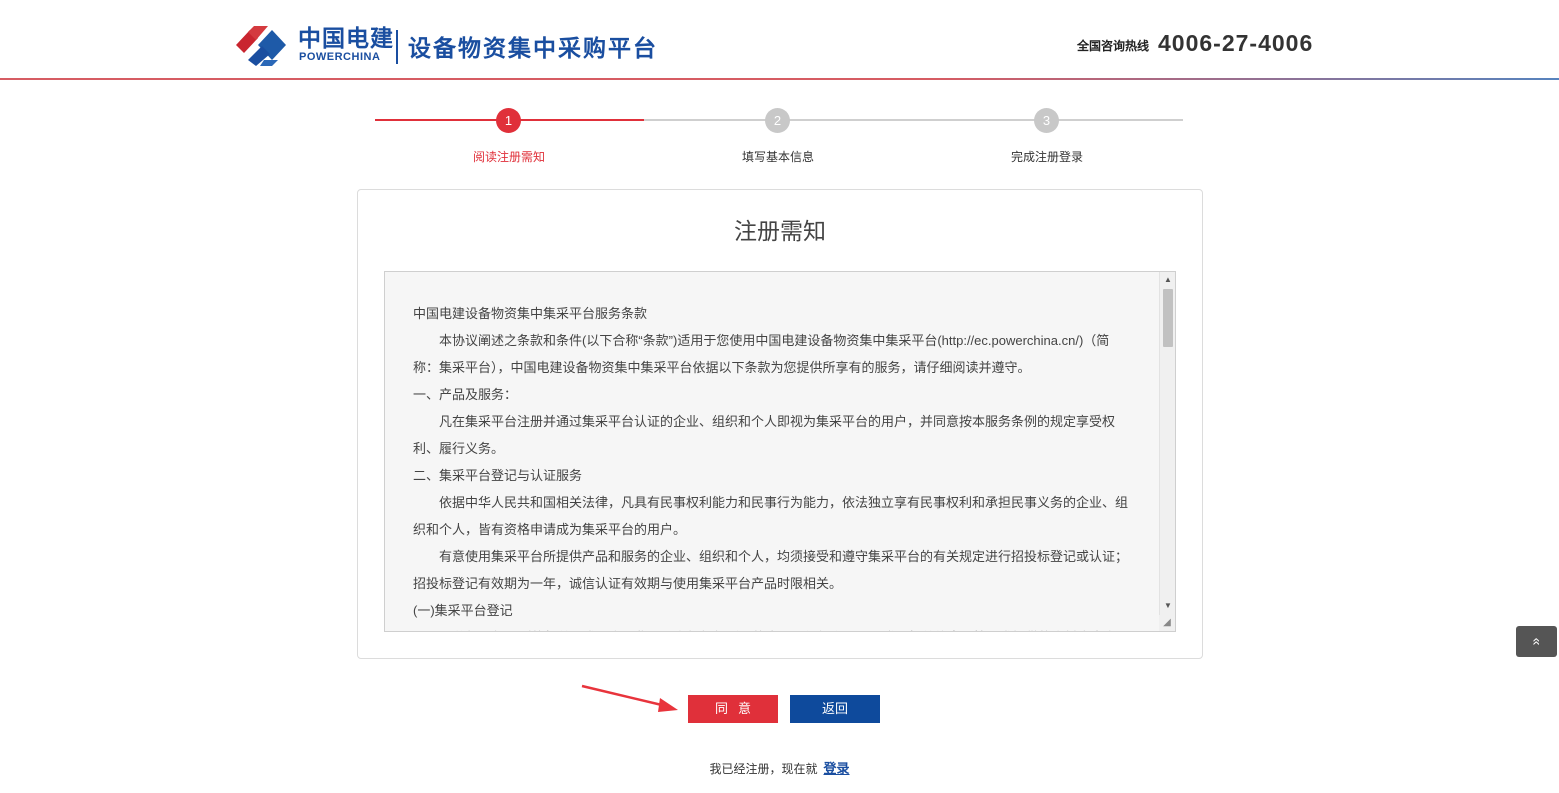 Image resolution: width=1559 pixels, height=793 pixels. Describe the element at coordinates (463, 610) in the screenshot. I see `terms-subsection-heading: (一)集采平台登记` at that location.